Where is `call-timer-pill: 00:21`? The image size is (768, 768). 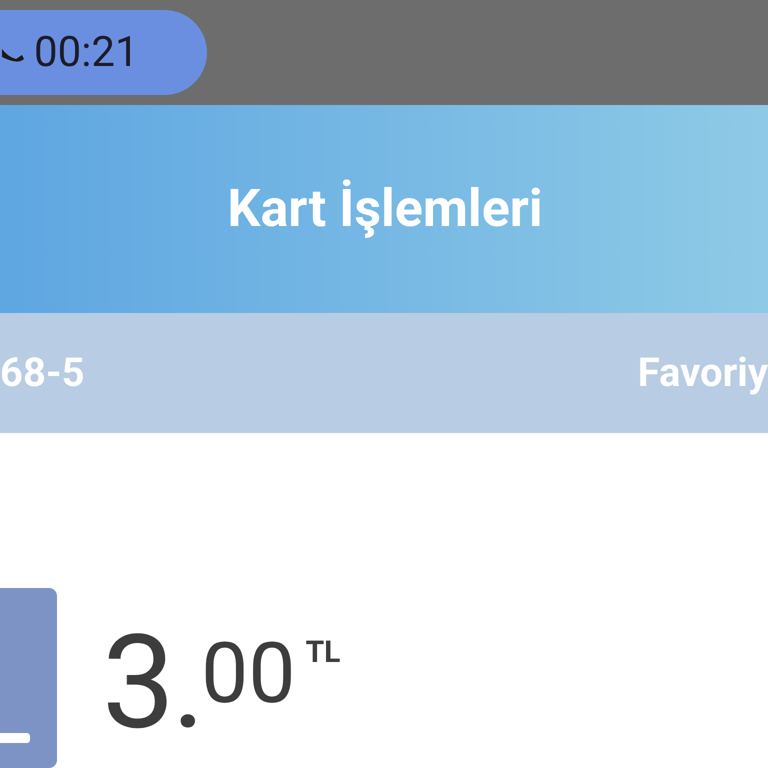 call-timer-pill: 00:21 is located at coordinates (103, 52).